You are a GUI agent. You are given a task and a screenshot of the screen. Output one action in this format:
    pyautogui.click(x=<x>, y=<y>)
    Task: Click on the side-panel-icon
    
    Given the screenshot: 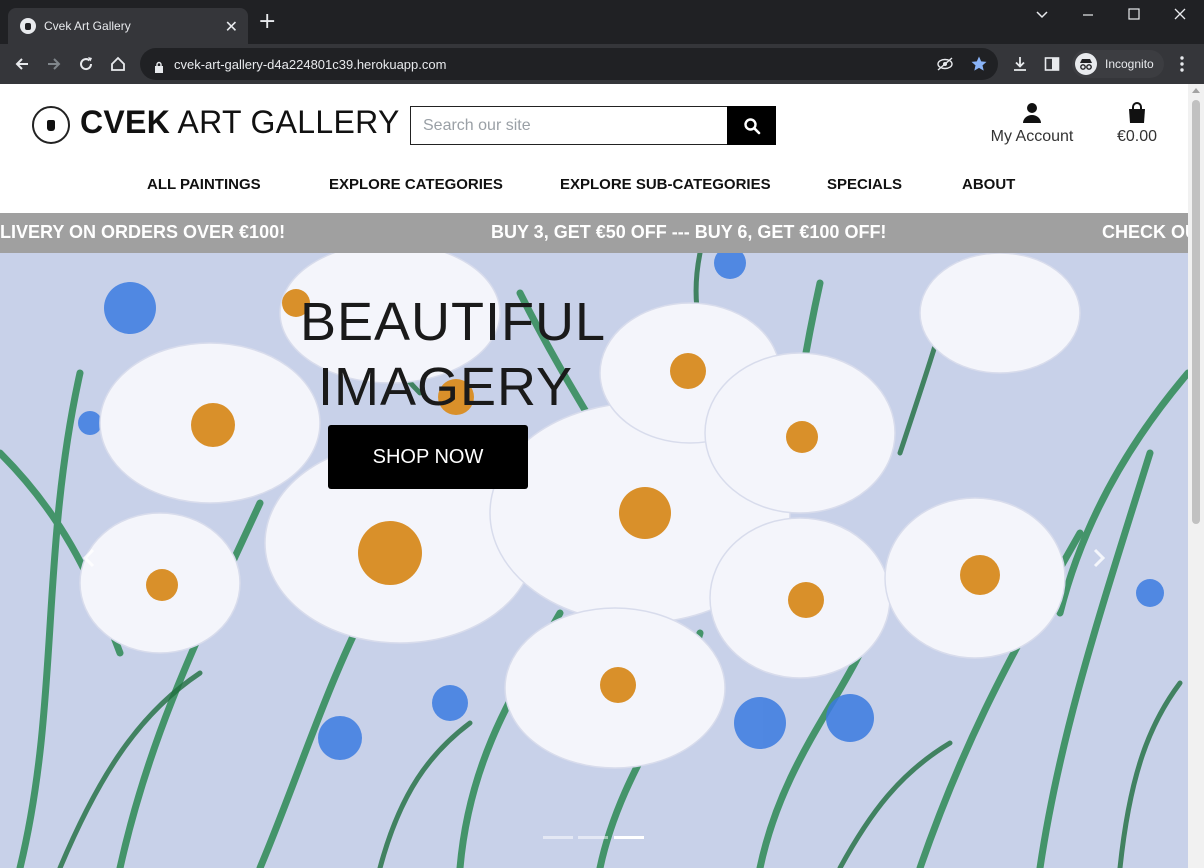 What is the action you would take?
    pyautogui.click(x=1052, y=64)
    